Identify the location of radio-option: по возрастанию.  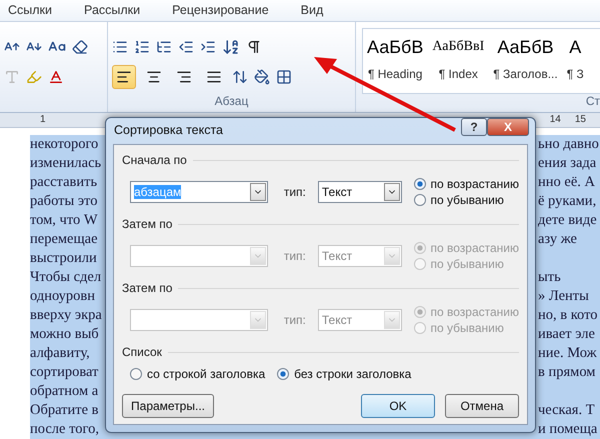
(466, 184).